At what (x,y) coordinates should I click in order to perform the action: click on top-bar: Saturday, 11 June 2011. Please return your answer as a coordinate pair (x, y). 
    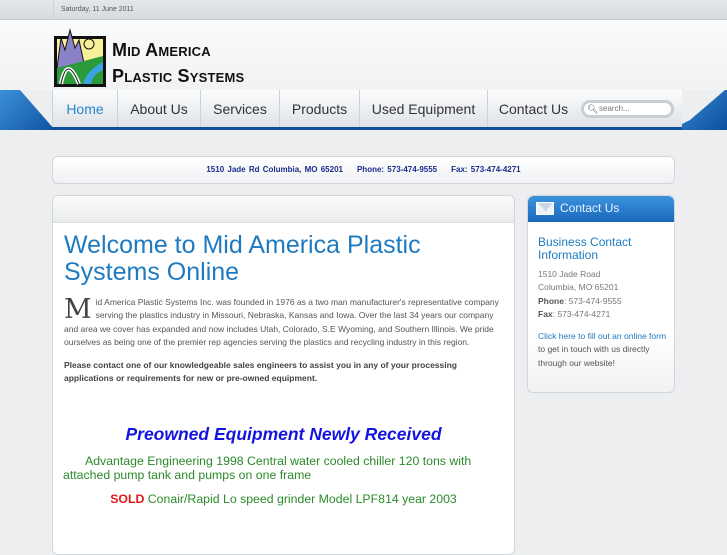
    Looking at the image, I should click on (363, 10).